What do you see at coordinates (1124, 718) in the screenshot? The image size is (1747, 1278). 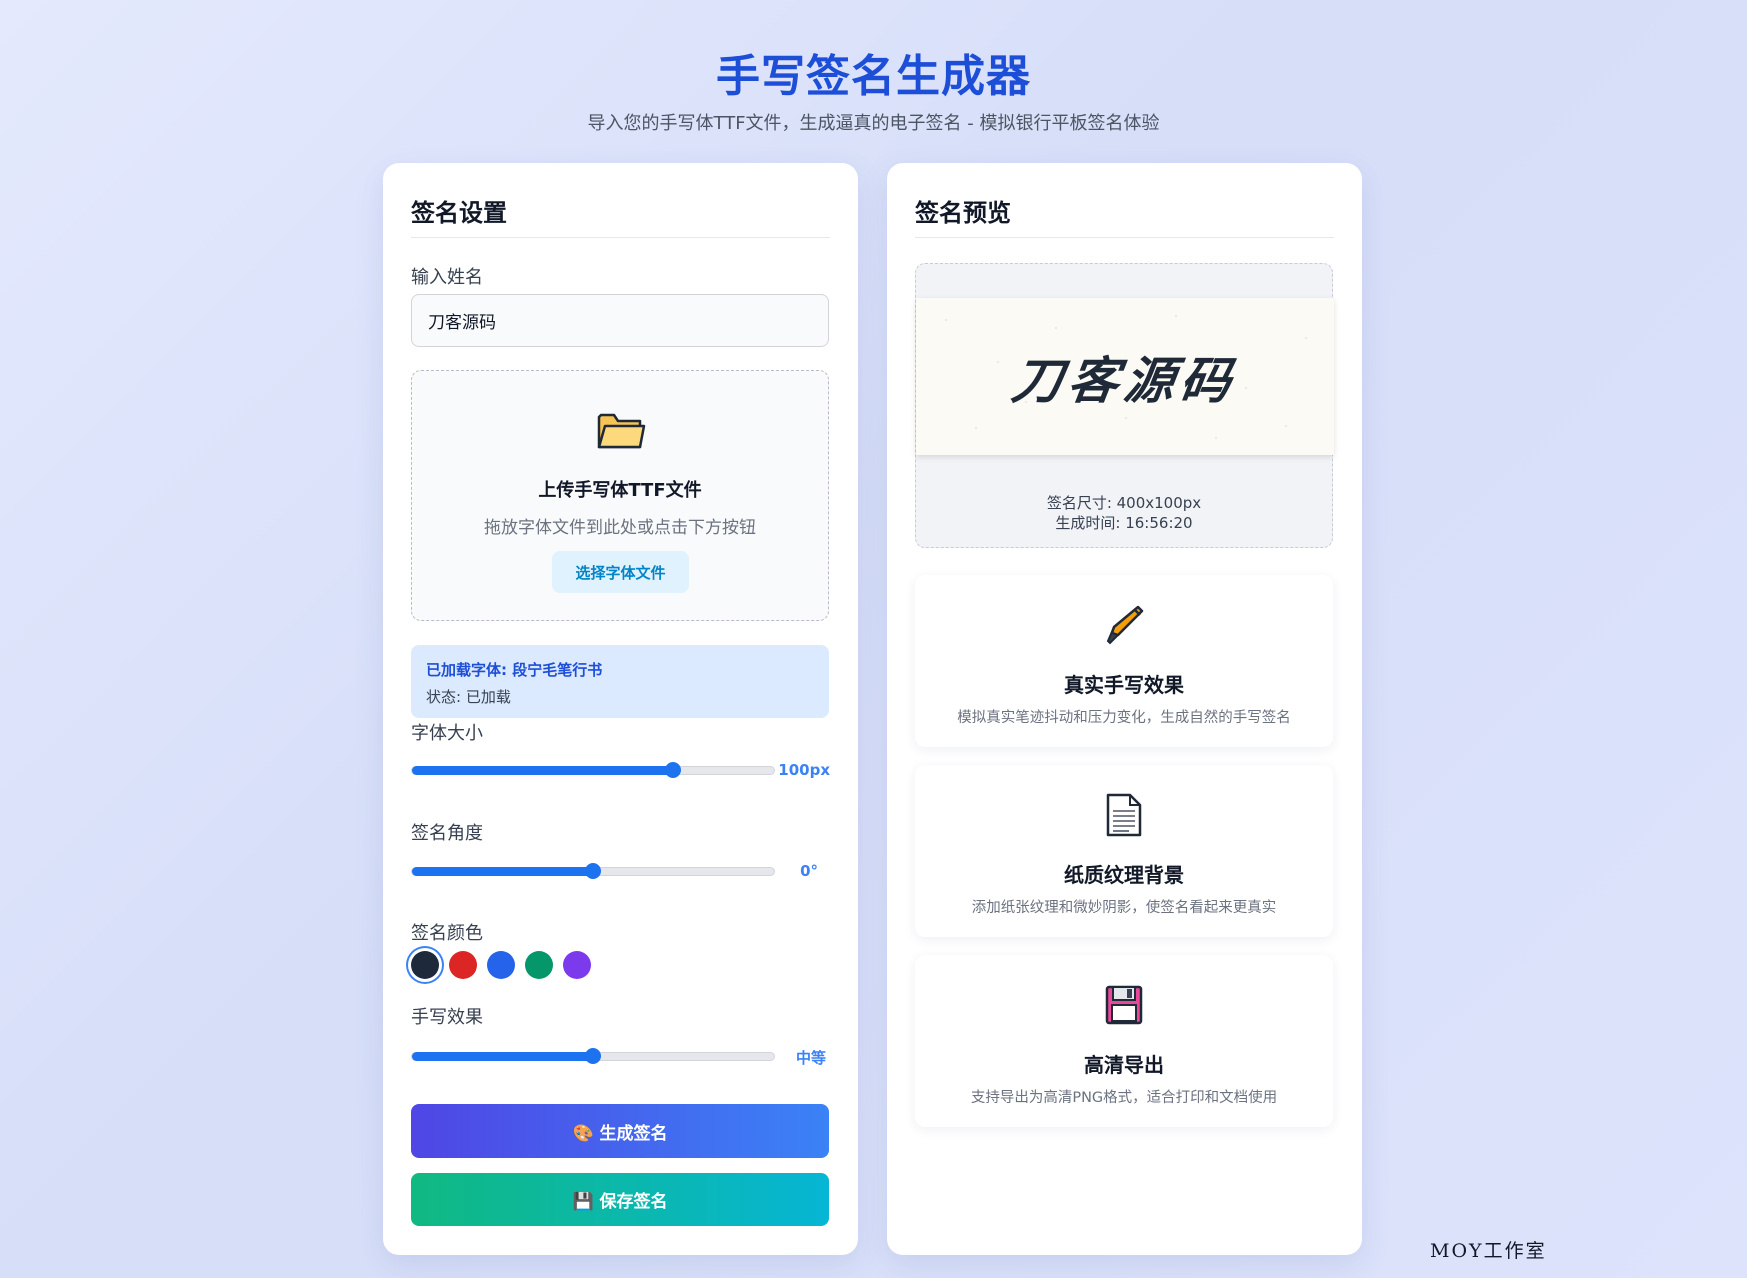 I see `feature-desc: 模拟真实笔迹抖动和压力变化，生成自然的手写签名` at bounding box center [1124, 718].